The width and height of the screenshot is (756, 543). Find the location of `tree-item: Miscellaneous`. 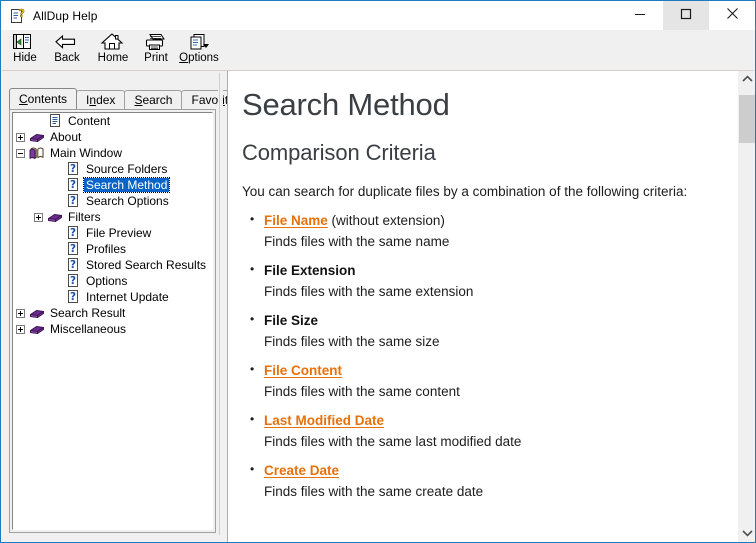

tree-item: Miscellaneous is located at coordinates (112, 329).